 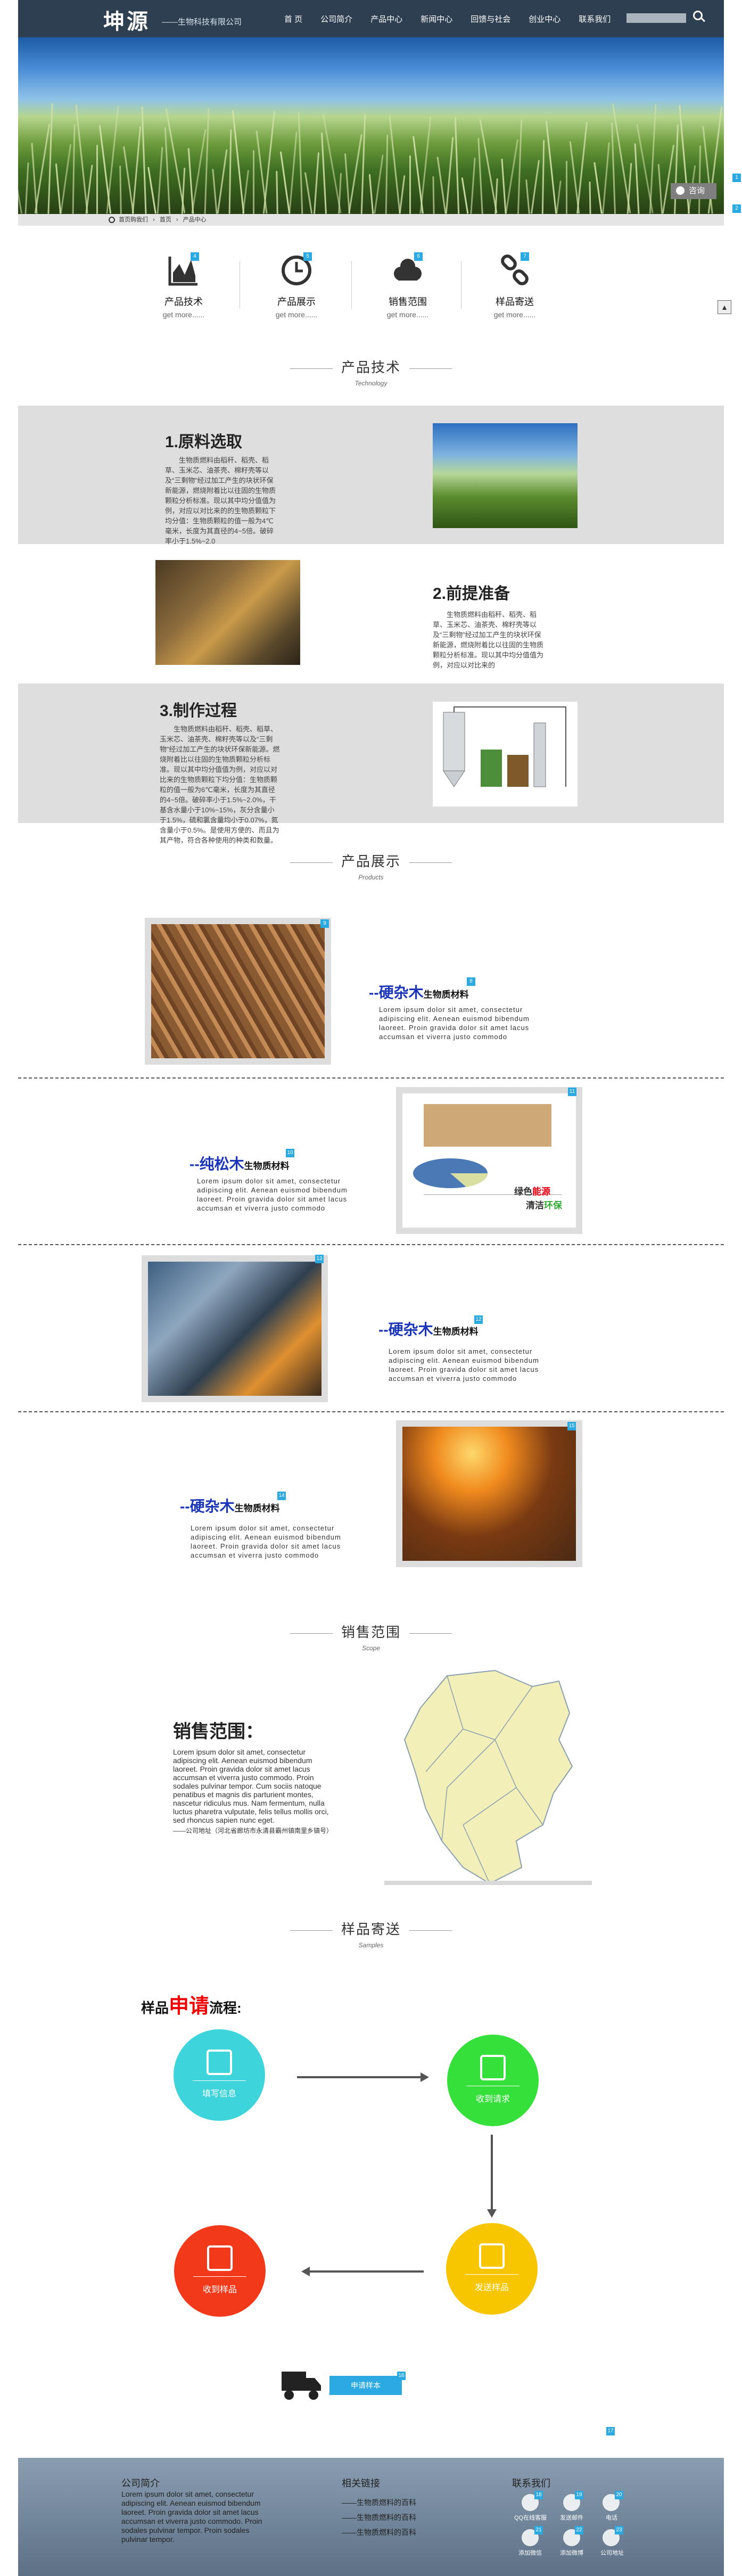 I want to click on contact-badge: 22, so click(x=579, y=2530).